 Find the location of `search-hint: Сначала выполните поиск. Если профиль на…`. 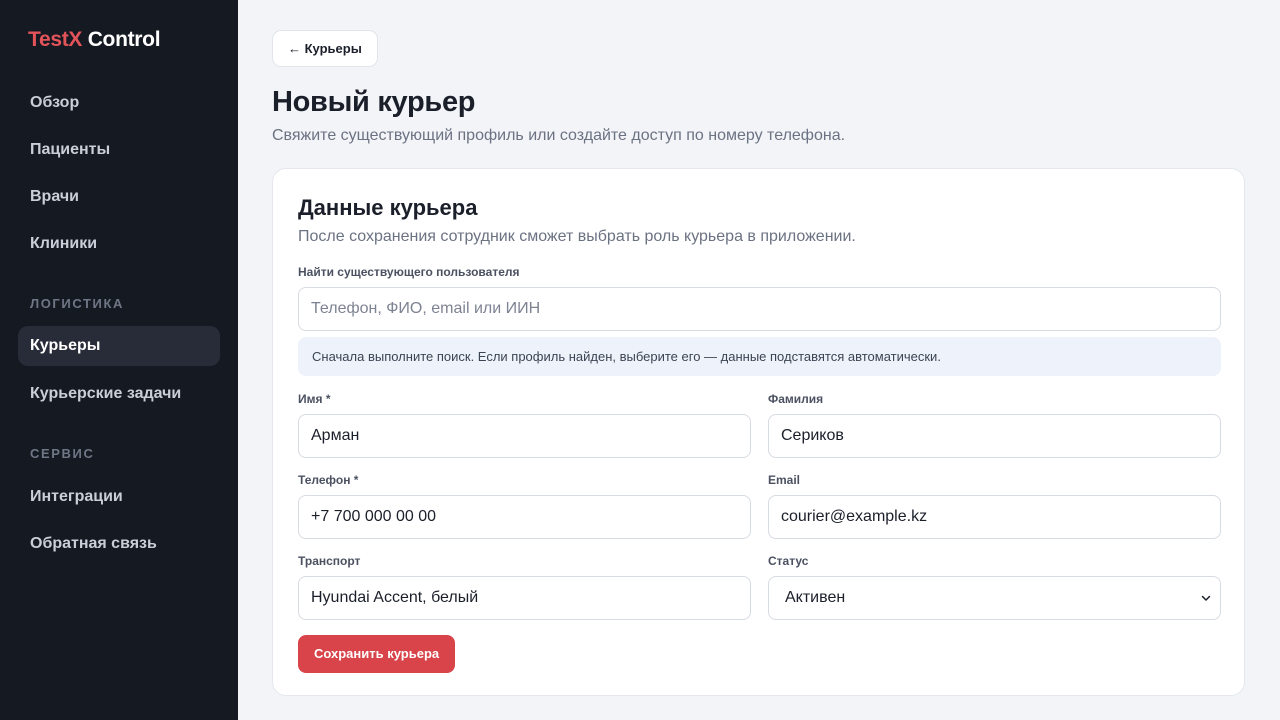

search-hint: Сначала выполните поиск. Если профиль на… is located at coordinates (759, 356).